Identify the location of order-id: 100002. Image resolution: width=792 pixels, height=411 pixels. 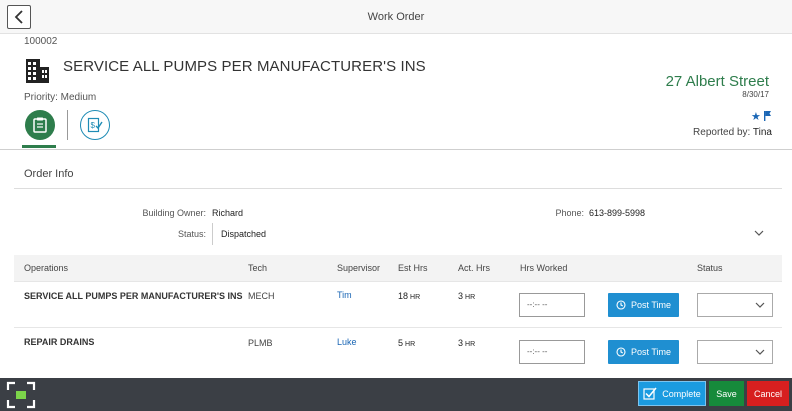
(41, 41).